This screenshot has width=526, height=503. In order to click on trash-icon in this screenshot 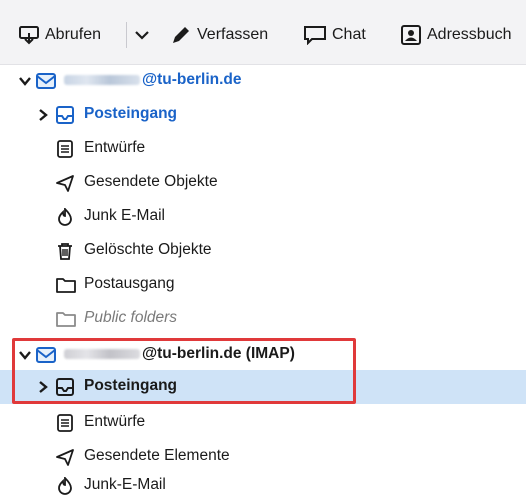, I will do `click(65, 251)`.